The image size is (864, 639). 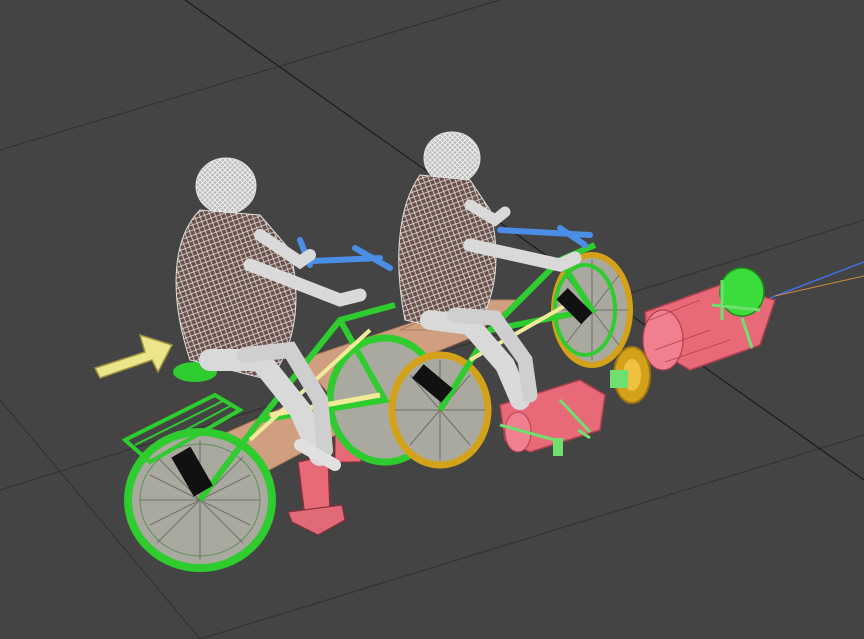 I want to click on direction-arrow-gizmo, so click(x=133, y=356).